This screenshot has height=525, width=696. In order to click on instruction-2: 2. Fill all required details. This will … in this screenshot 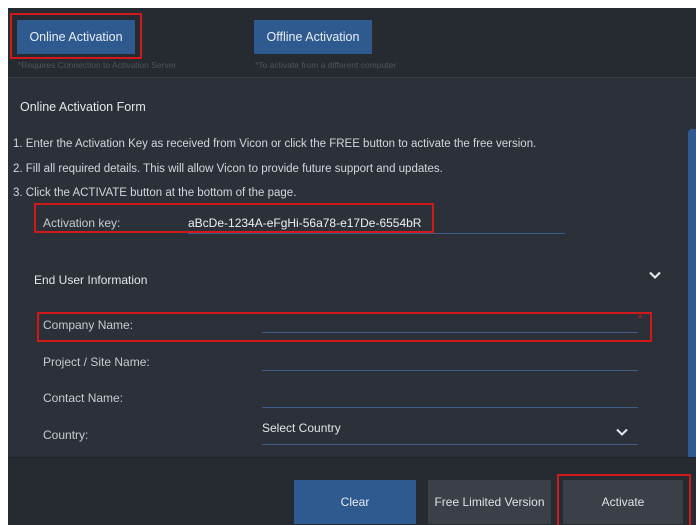, I will do `click(228, 169)`.